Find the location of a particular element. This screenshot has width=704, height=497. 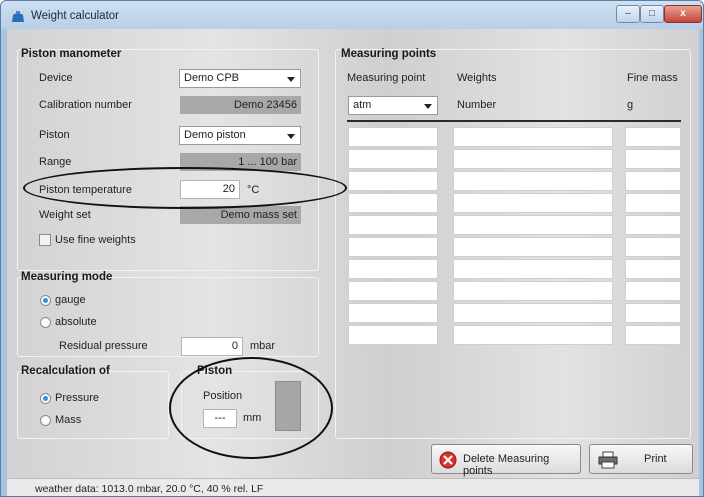

piston-title: Piston is located at coordinates (215, 371).